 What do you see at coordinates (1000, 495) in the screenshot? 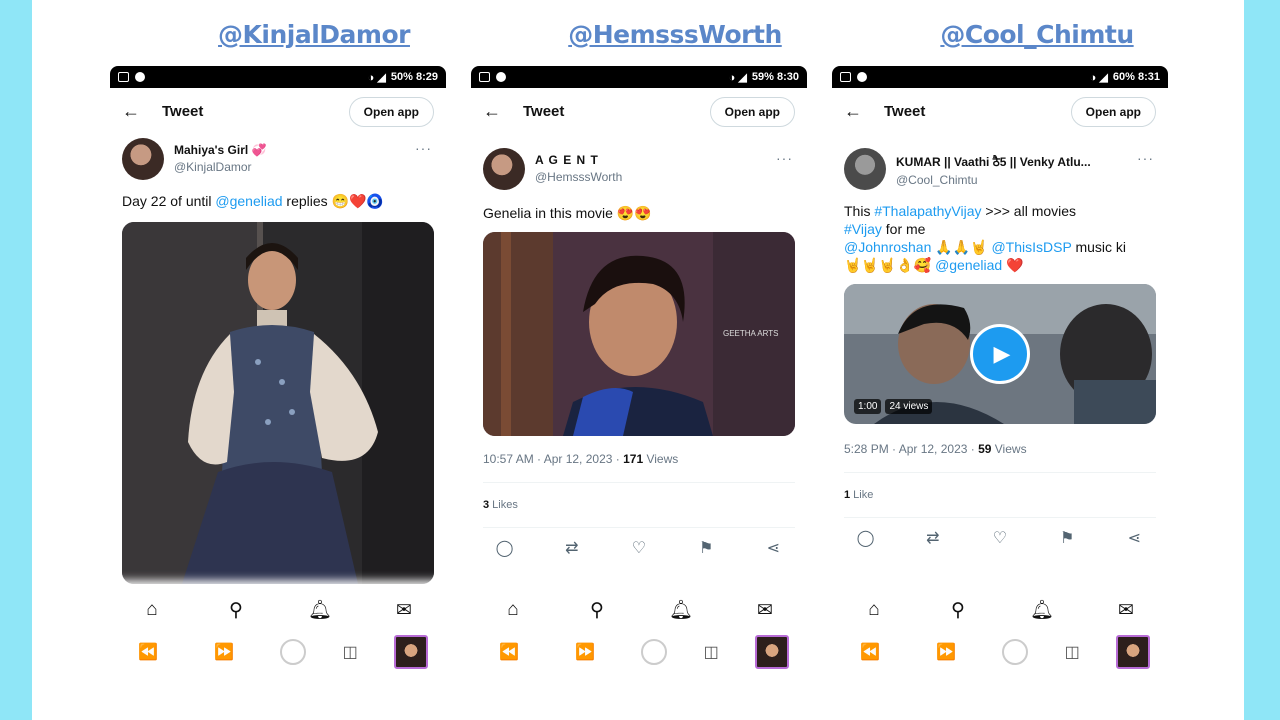
I see `likes-row: 1 Like` at bounding box center [1000, 495].